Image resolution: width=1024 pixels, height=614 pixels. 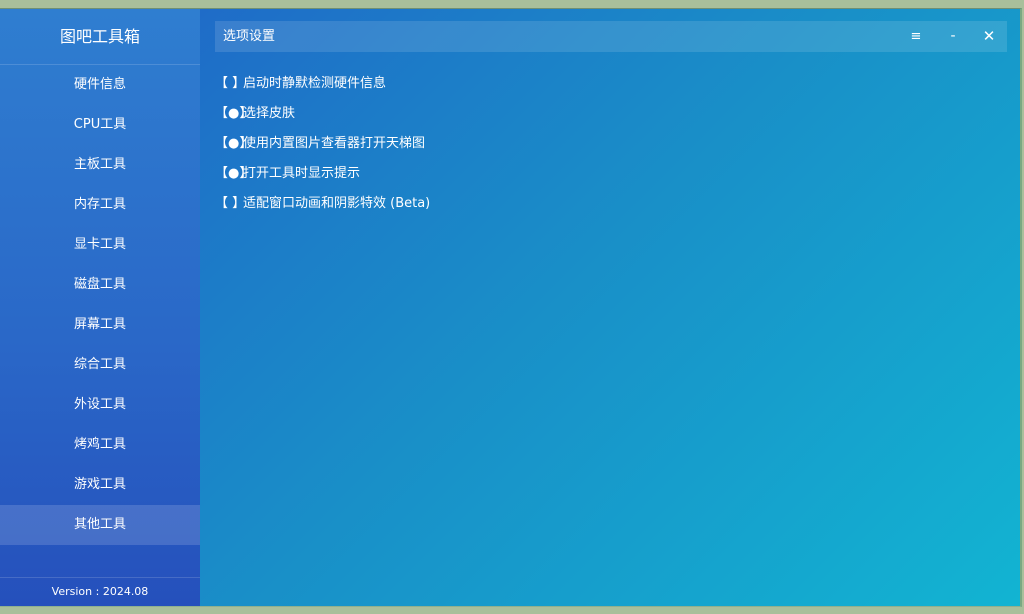 What do you see at coordinates (611, 36) in the screenshot?
I see `panel-titlebar: 选项设置 ≡ - ✕` at bounding box center [611, 36].